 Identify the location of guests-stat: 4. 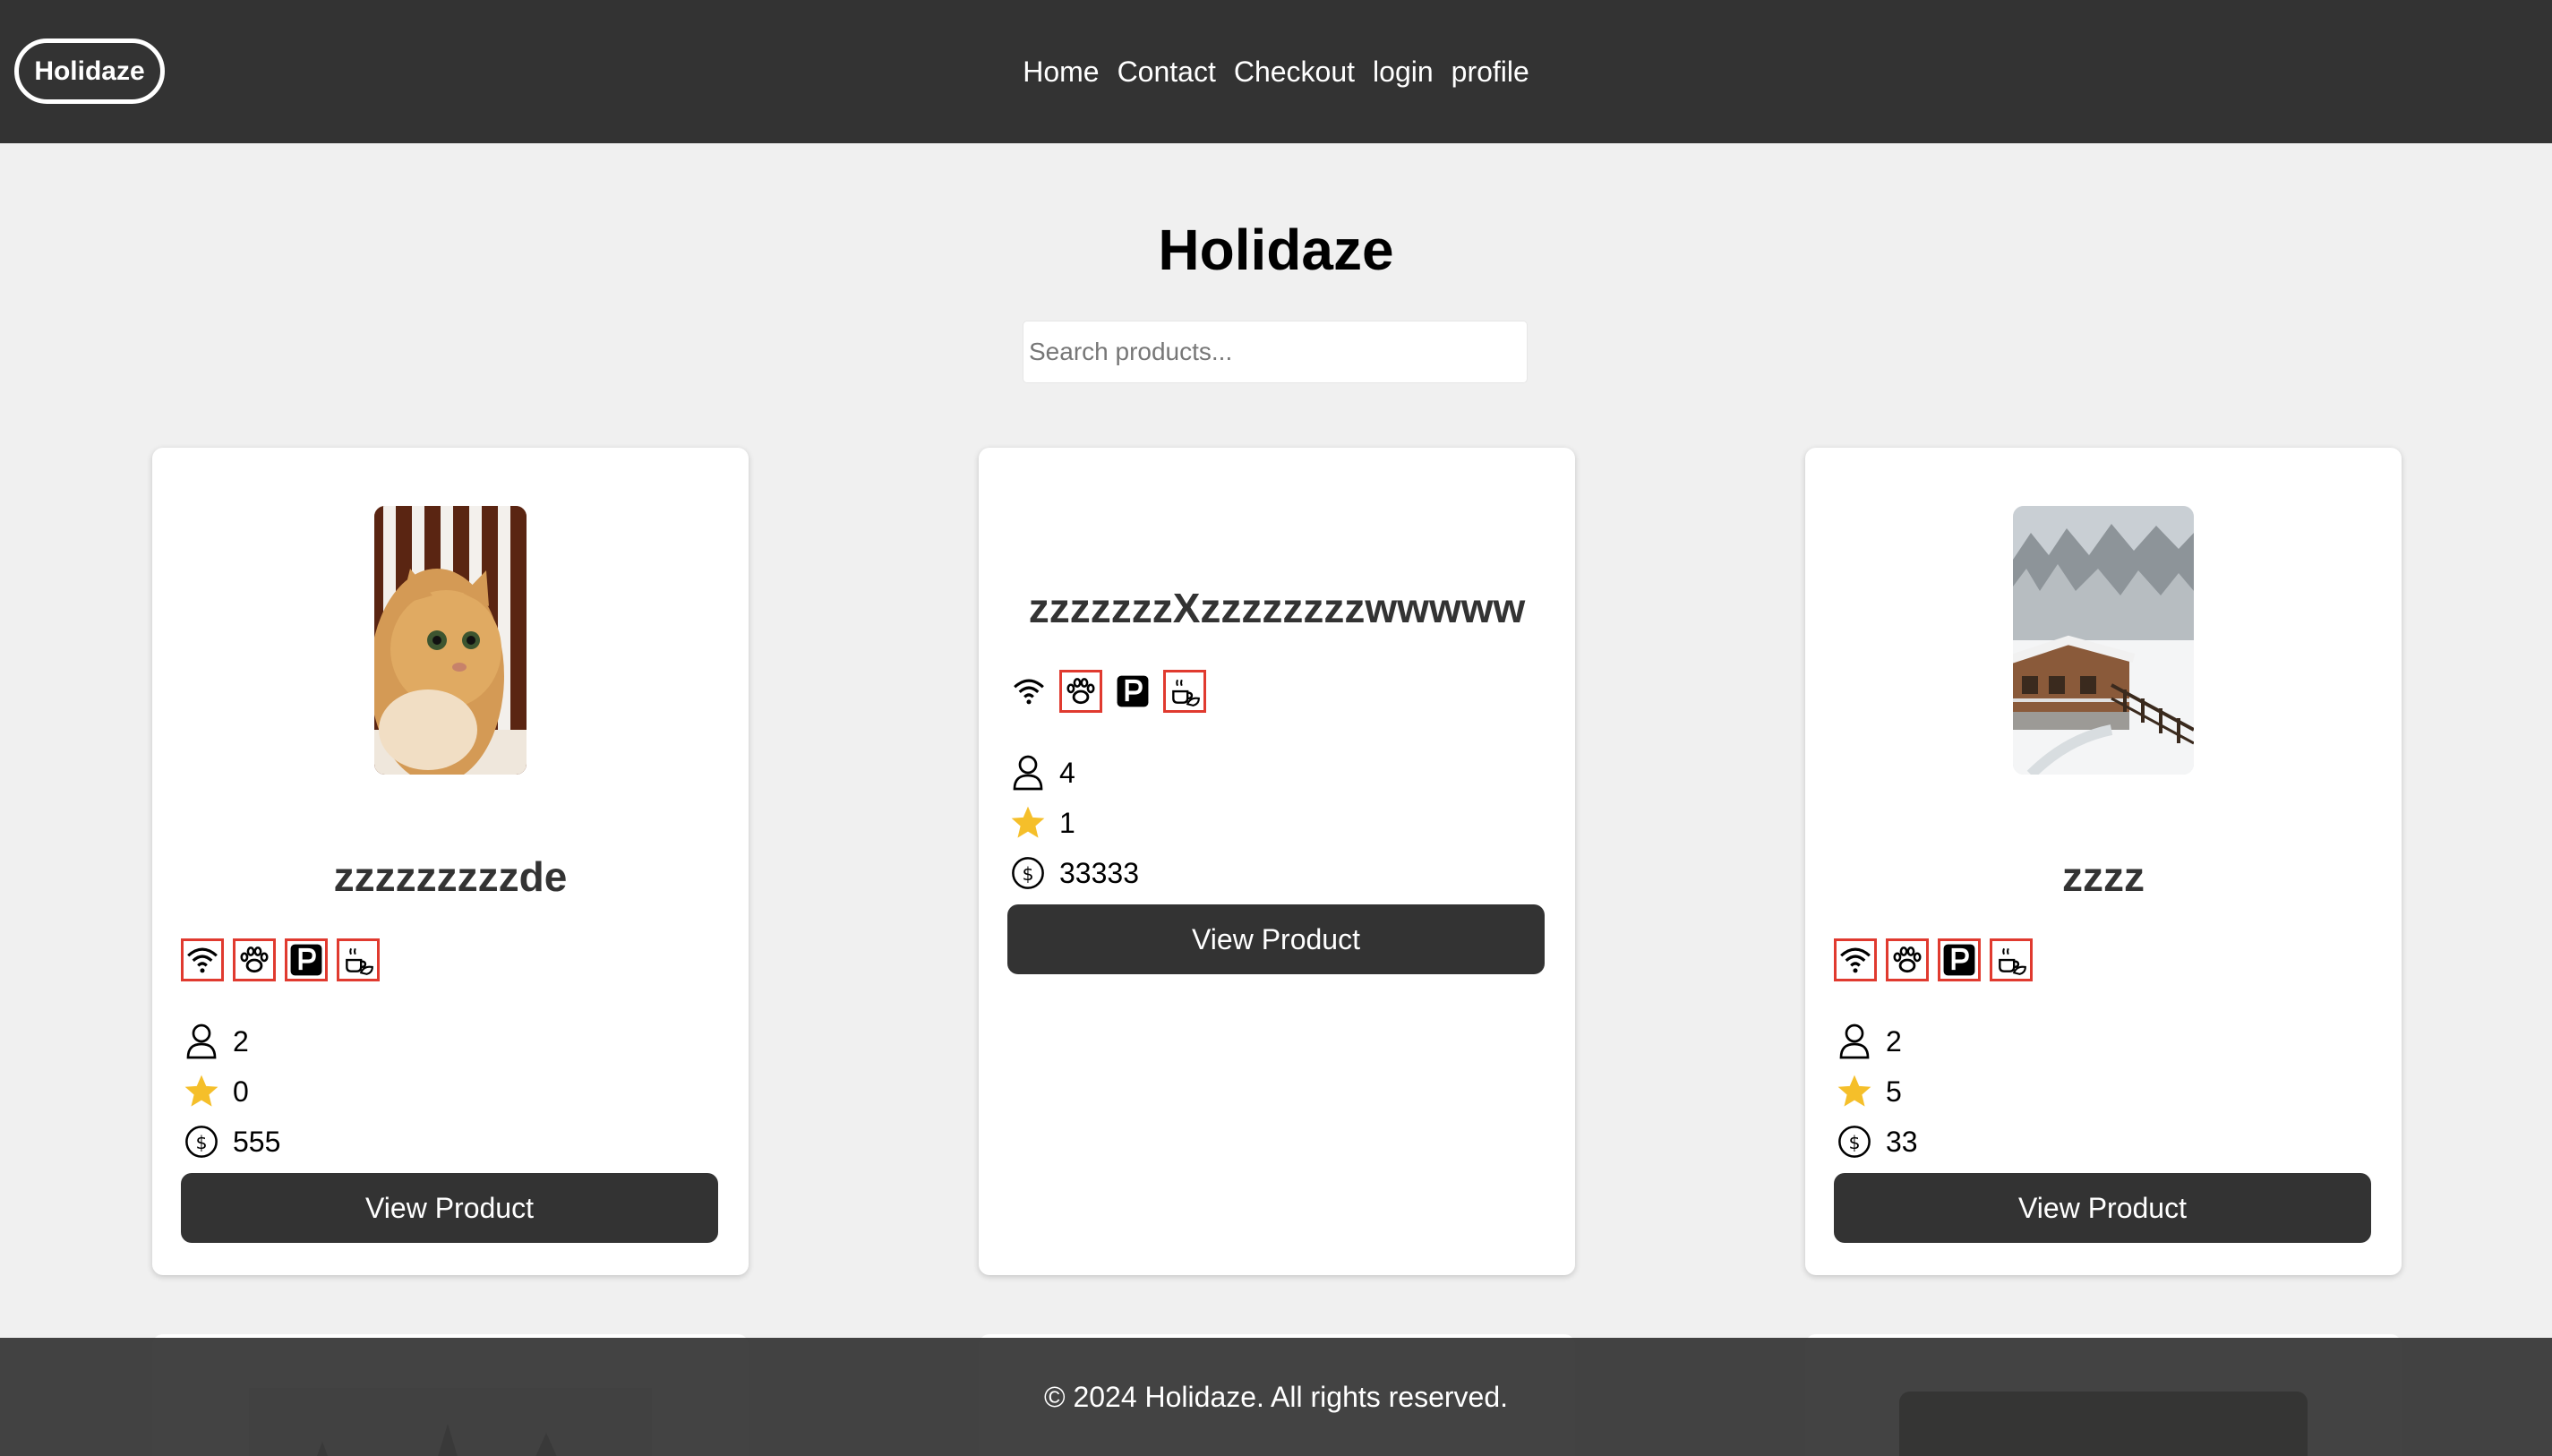
(1042, 773).